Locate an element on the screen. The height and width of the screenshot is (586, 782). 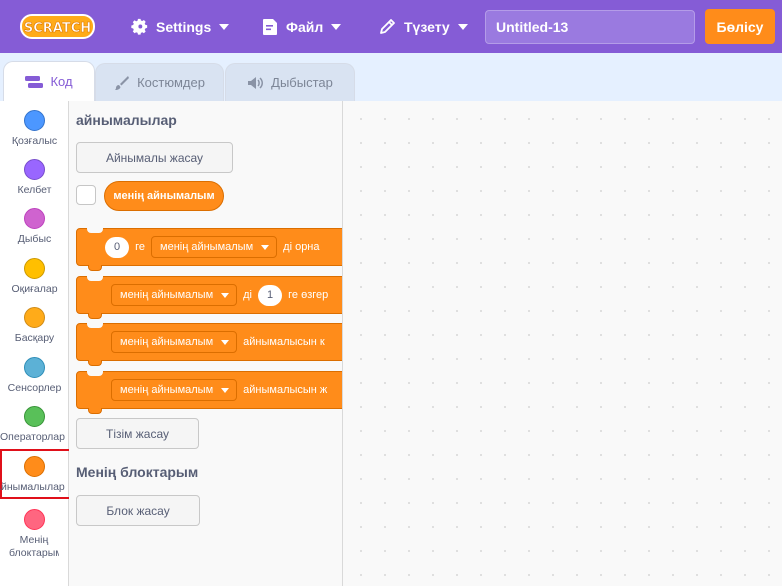
tab-code: Код is located at coordinates (49, 81).